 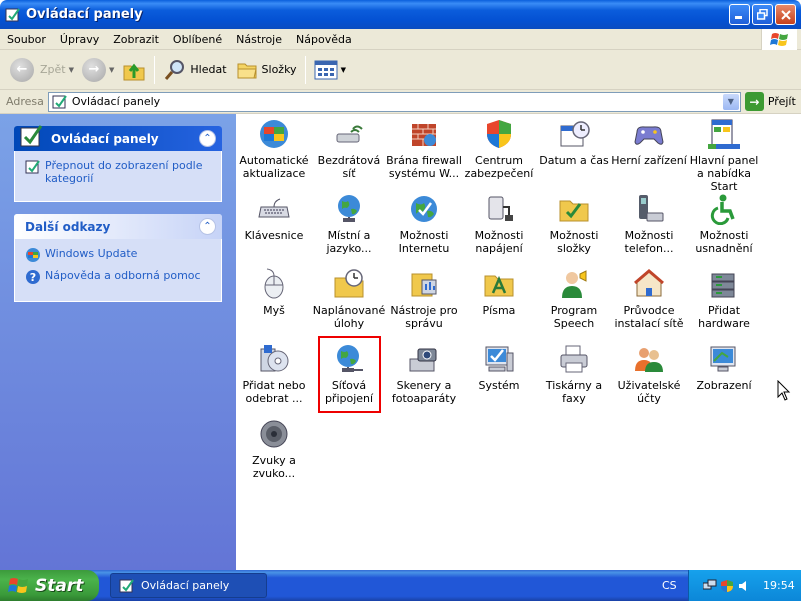 I want to click on item-fonts: Písma, so click(x=499, y=292).